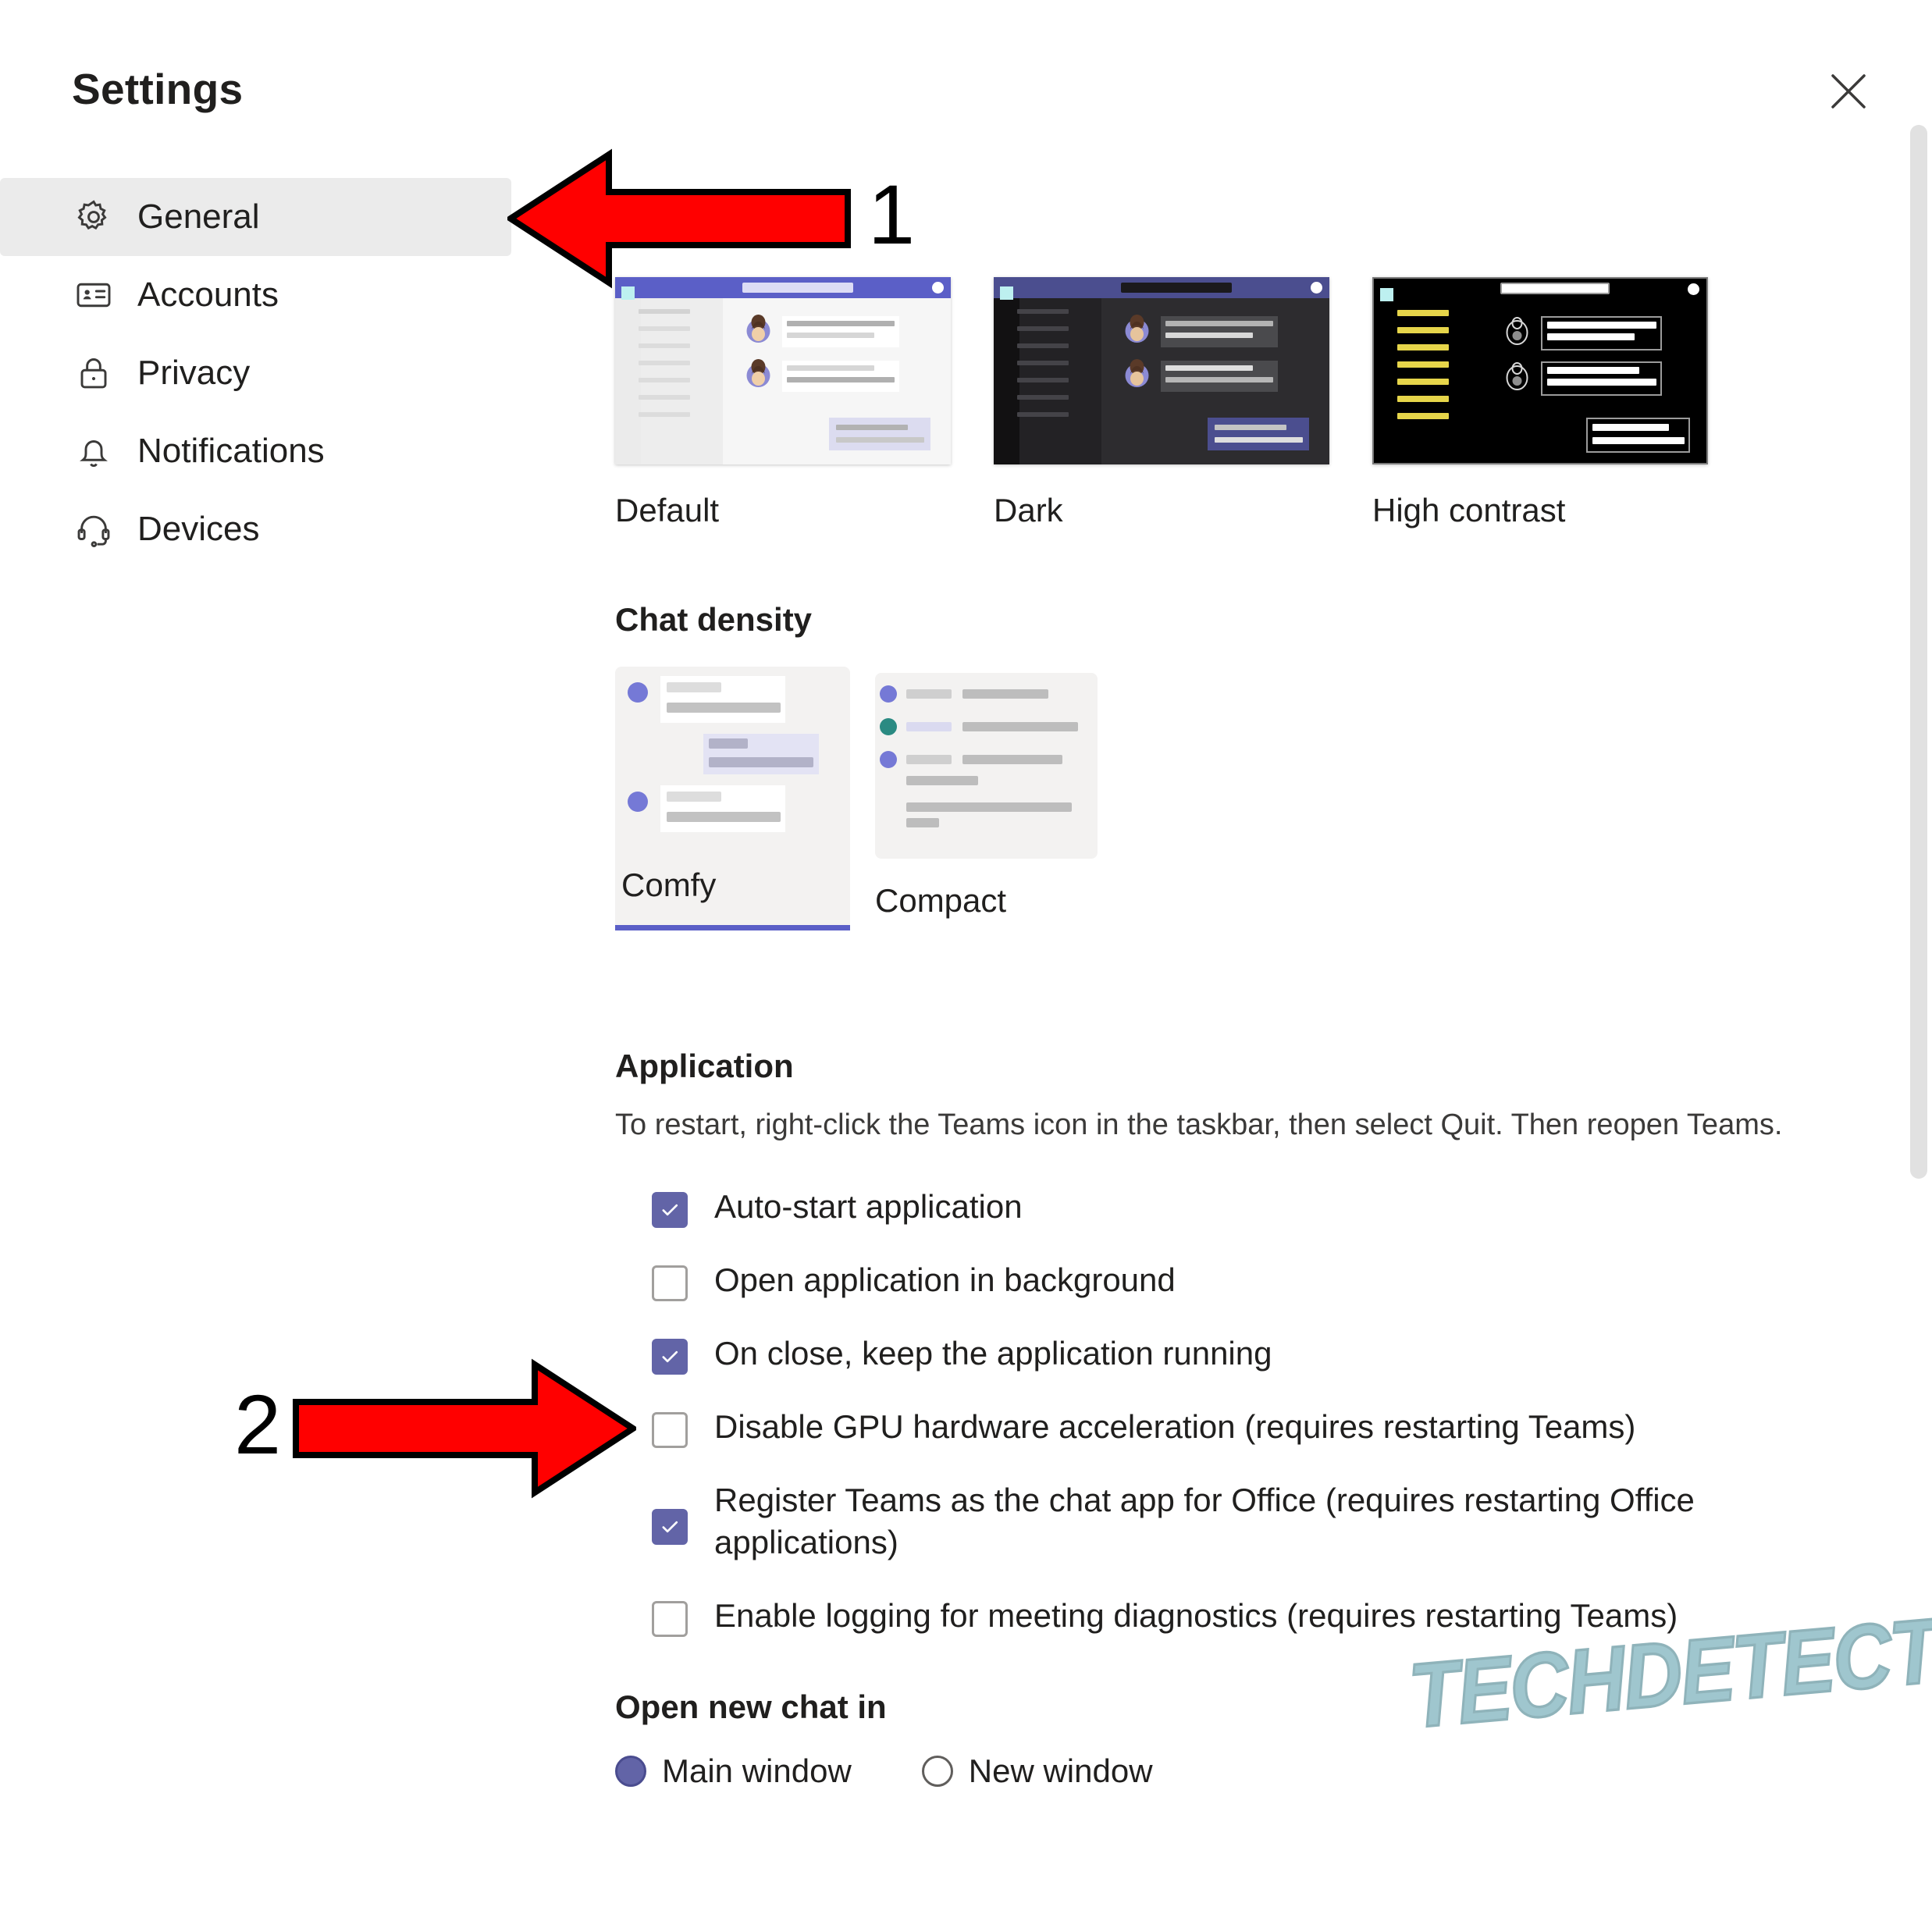  Describe the element at coordinates (704, 1066) in the screenshot. I see `application-title: Application` at that location.